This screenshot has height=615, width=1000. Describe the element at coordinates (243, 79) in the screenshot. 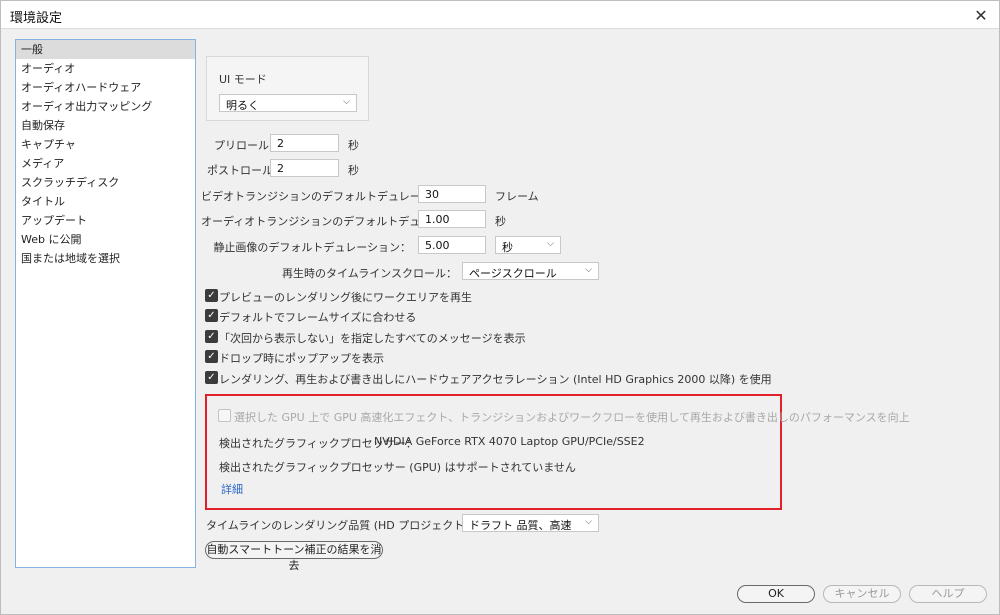

I see `ui-mode-label: UI モード` at that location.